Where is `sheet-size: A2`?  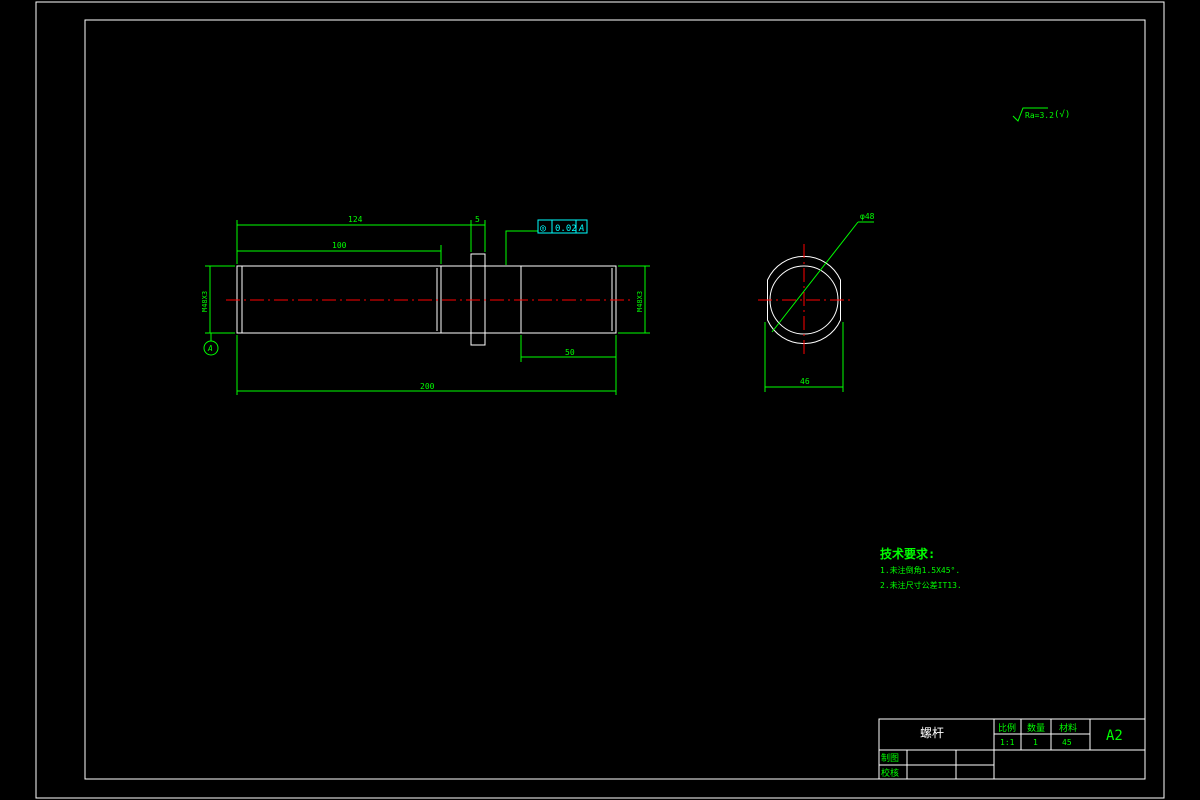 sheet-size: A2 is located at coordinates (1114, 736).